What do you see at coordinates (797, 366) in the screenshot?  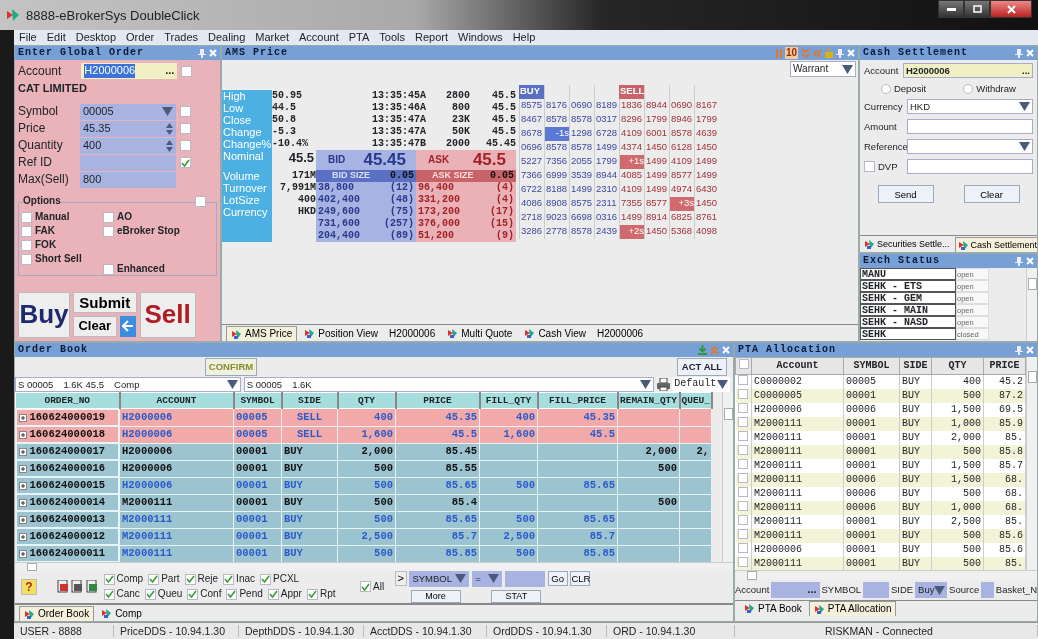 I see `column-header: Account` at bounding box center [797, 366].